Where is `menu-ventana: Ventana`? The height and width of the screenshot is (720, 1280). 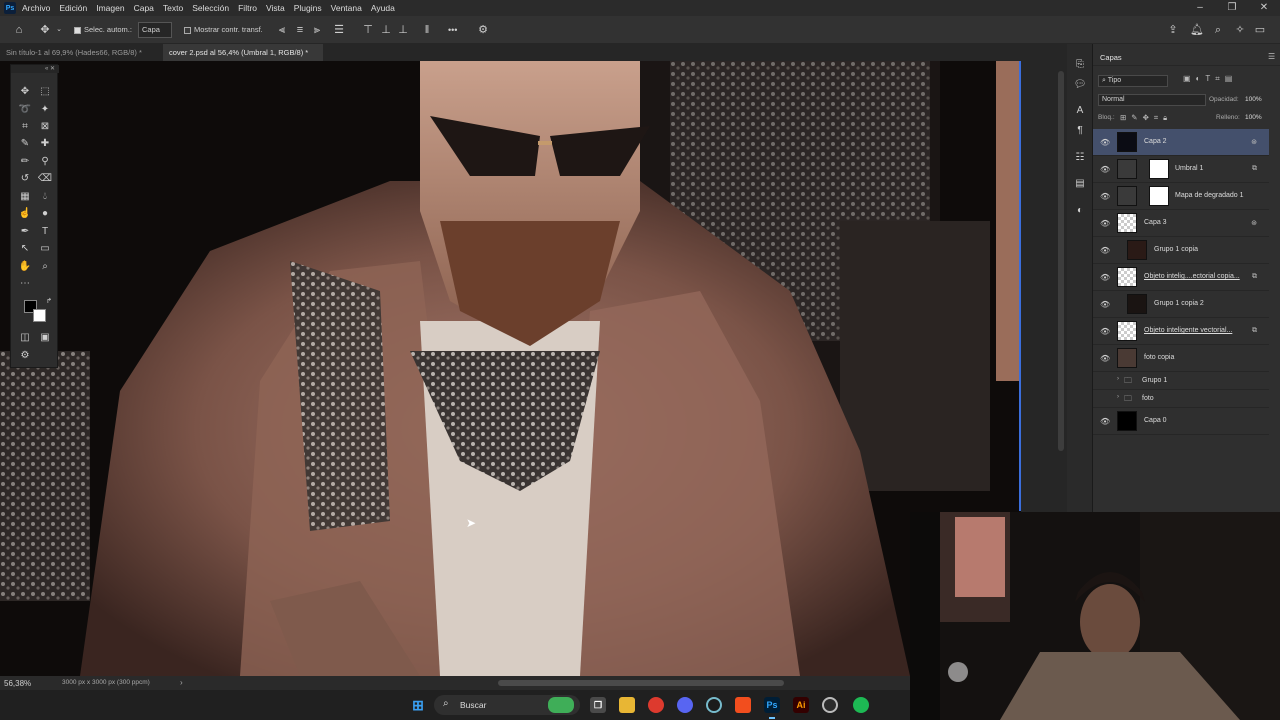 menu-ventana: Ventana is located at coordinates (346, 8).